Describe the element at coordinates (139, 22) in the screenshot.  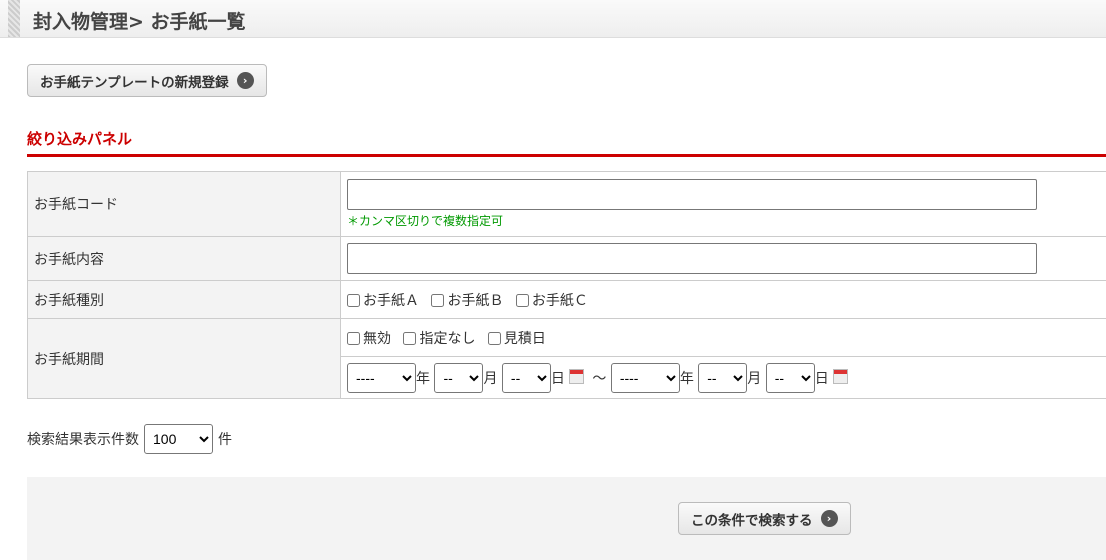
I see `page-title: 封入物管理> お手紙一覧` at that location.